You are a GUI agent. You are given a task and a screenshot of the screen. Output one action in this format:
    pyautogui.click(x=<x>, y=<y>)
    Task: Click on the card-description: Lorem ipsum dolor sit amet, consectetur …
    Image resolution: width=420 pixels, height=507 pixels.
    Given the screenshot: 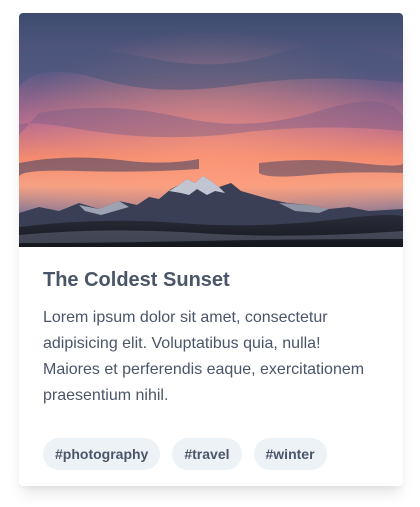 What is the action you would take?
    pyautogui.click(x=204, y=356)
    